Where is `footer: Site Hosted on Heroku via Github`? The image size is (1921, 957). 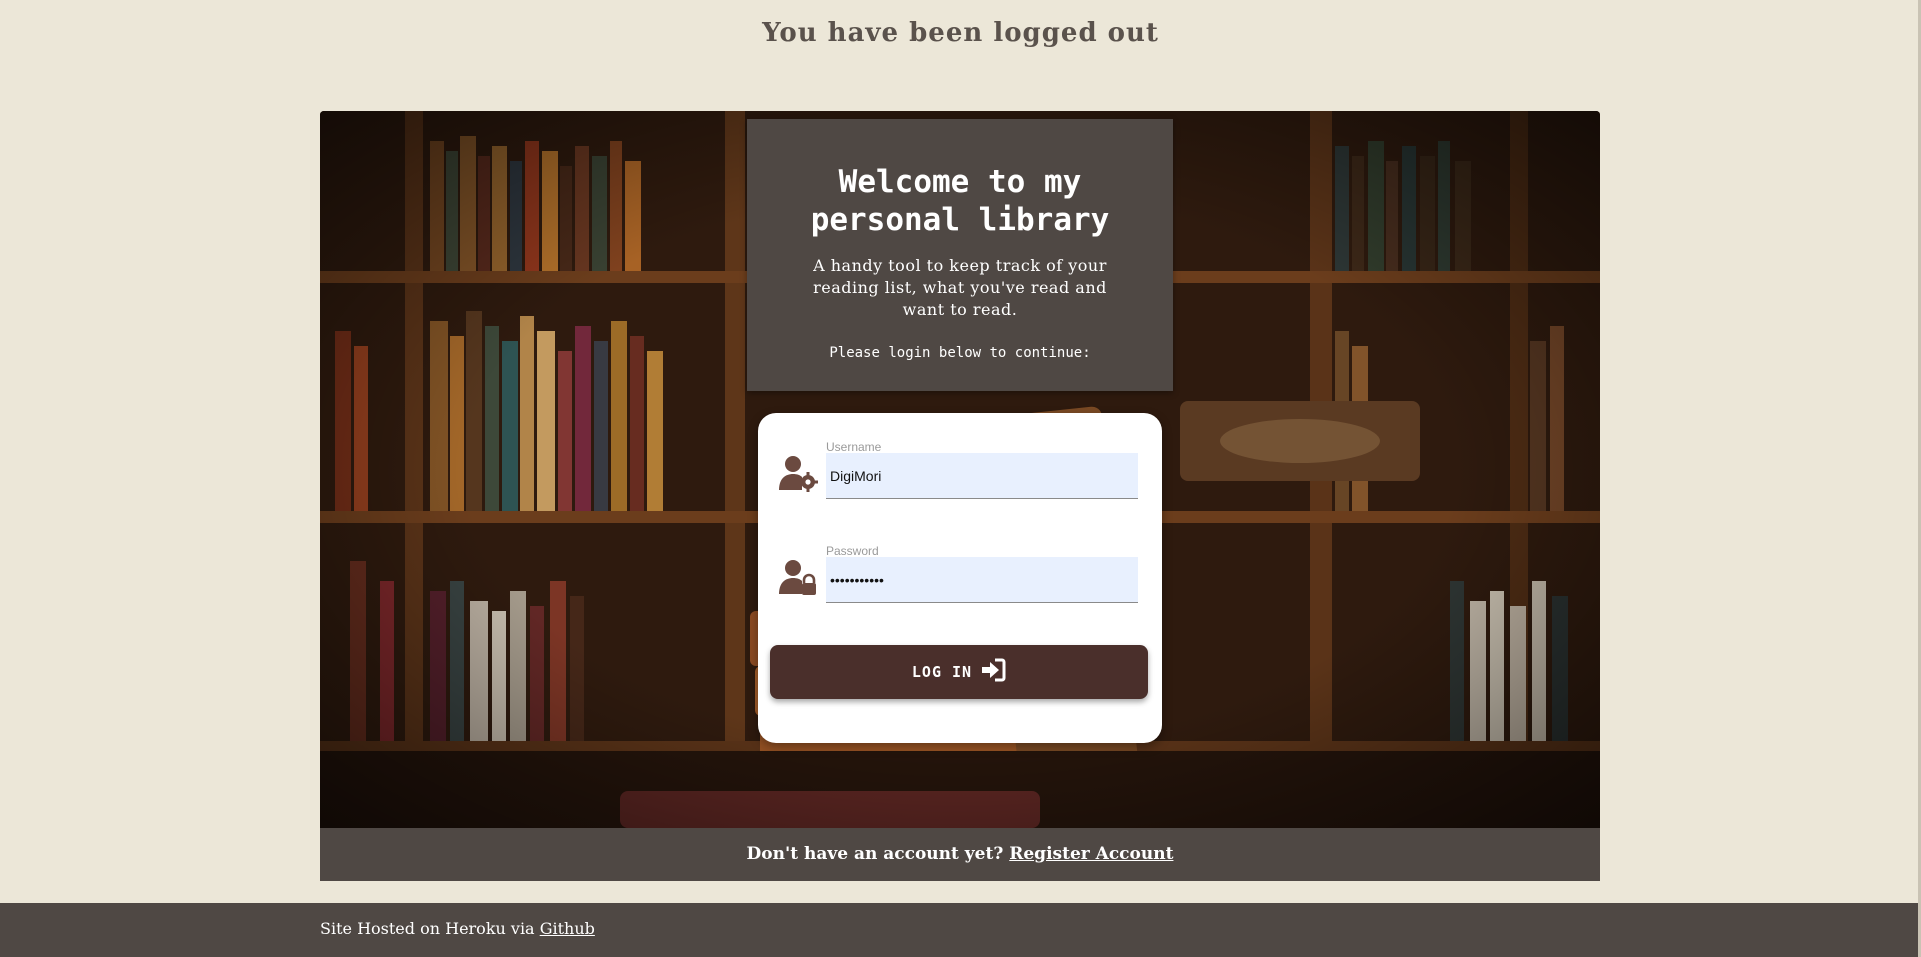 footer: Site Hosted on Heroku via Github is located at coordinates (960, 930).